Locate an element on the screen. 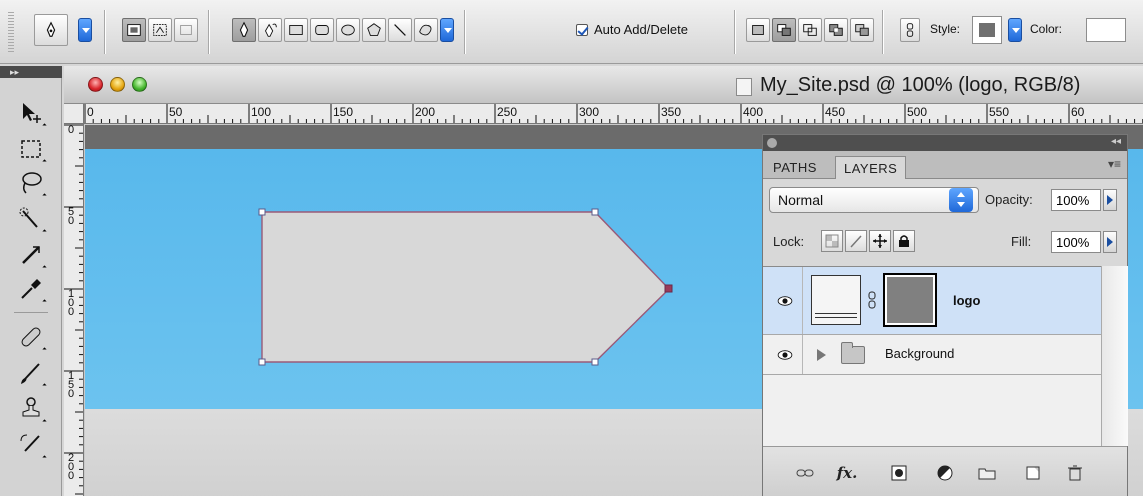 Image resolution: width=1143 pixels, height=496 pixels. rounded-rectangle-tool-button is located at coordinates (322, 30).